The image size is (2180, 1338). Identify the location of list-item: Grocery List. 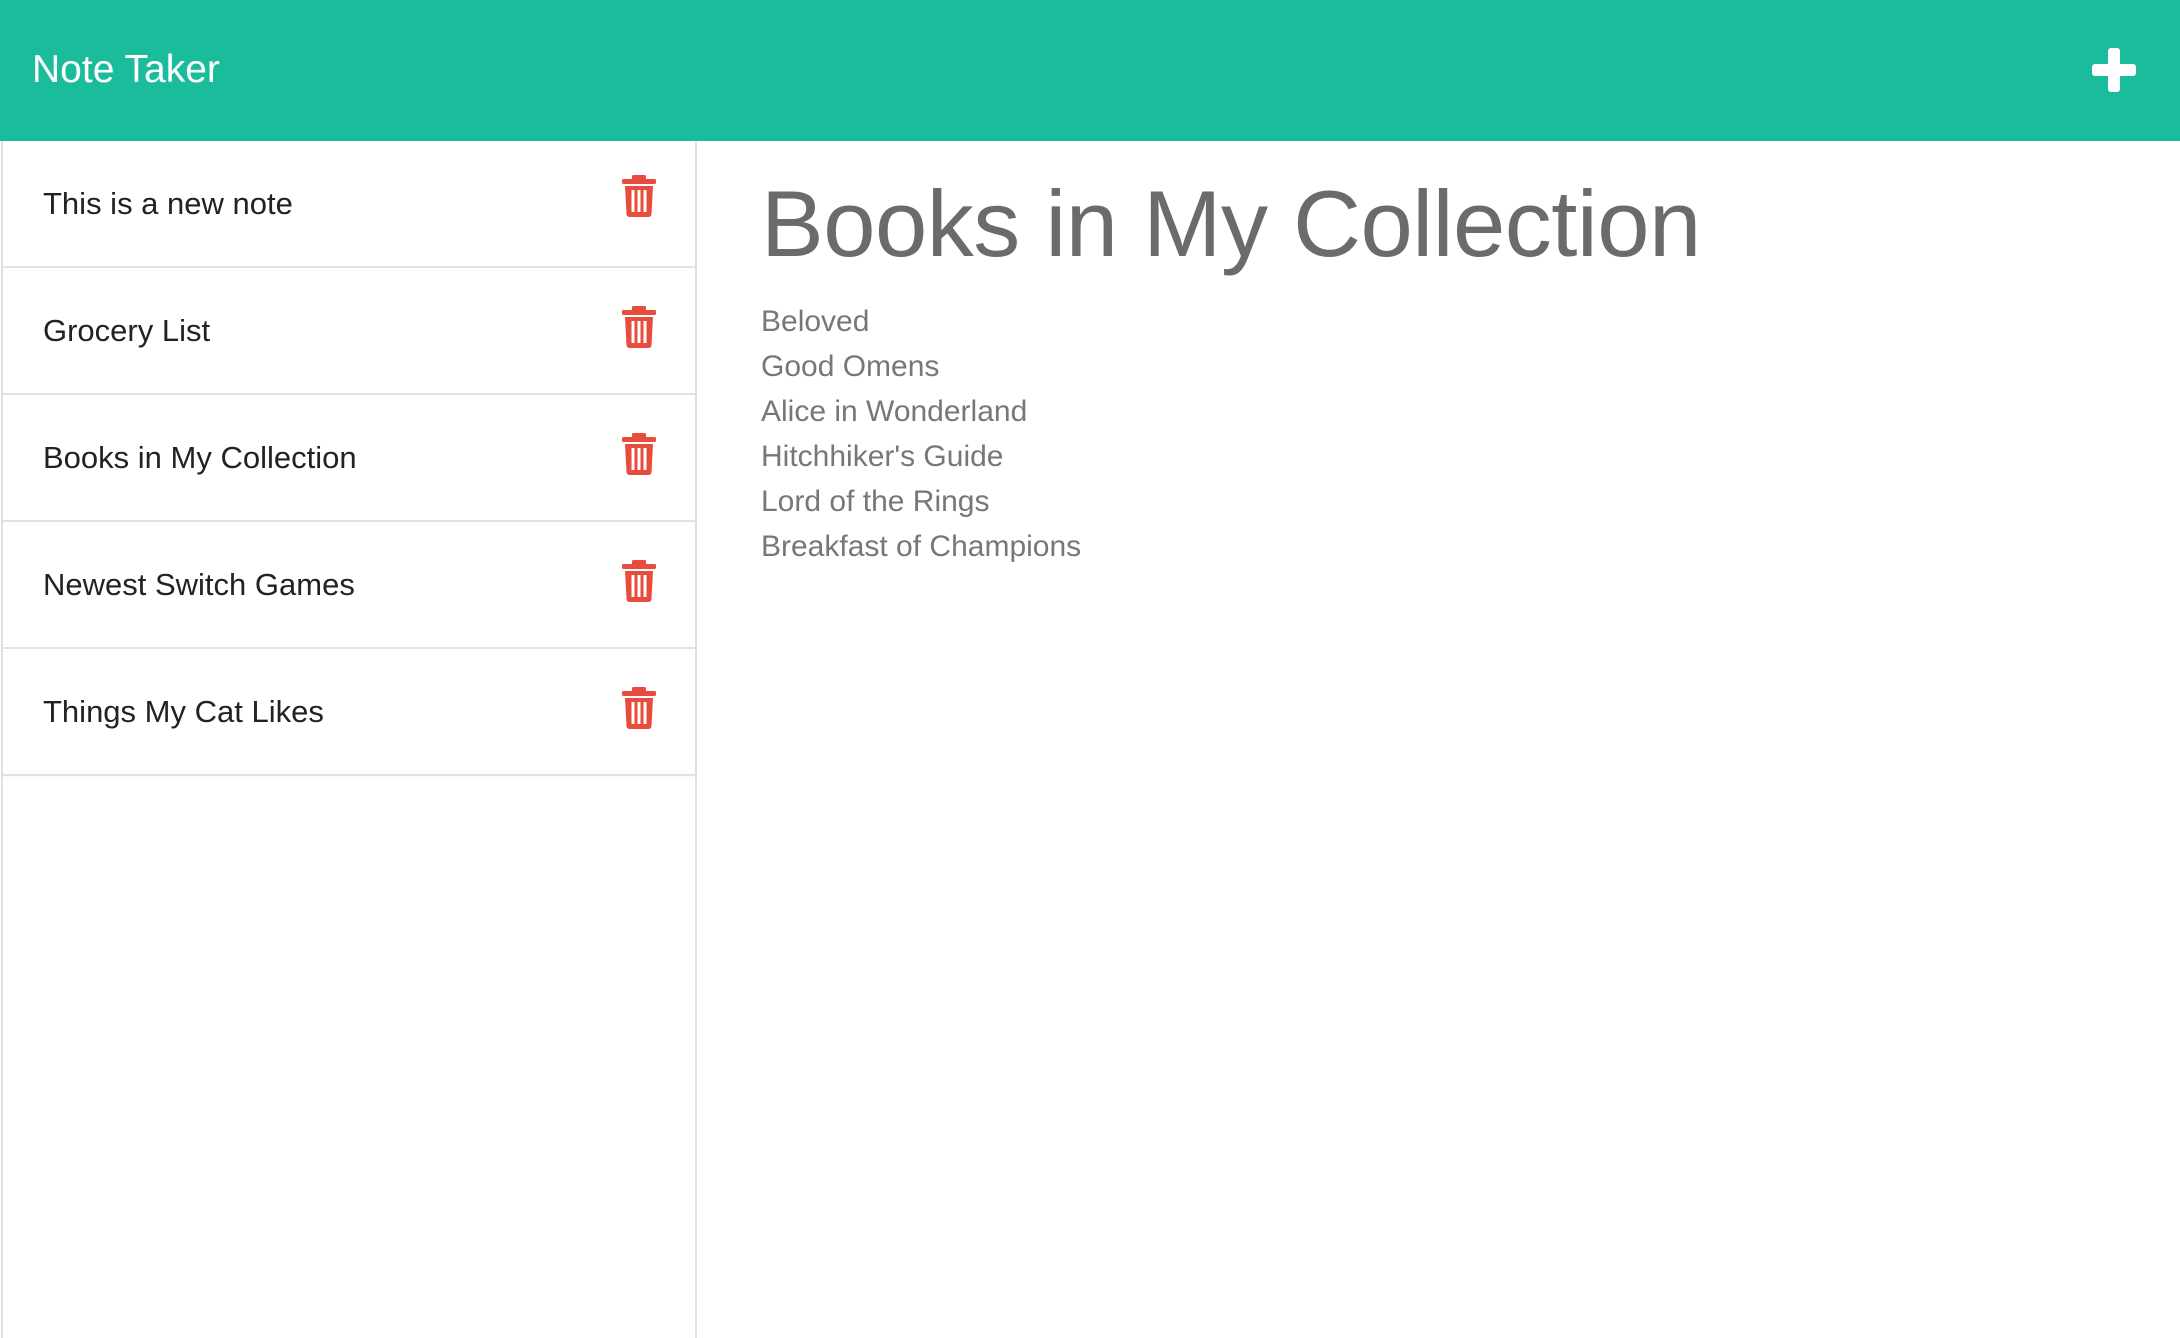
(349, 329).